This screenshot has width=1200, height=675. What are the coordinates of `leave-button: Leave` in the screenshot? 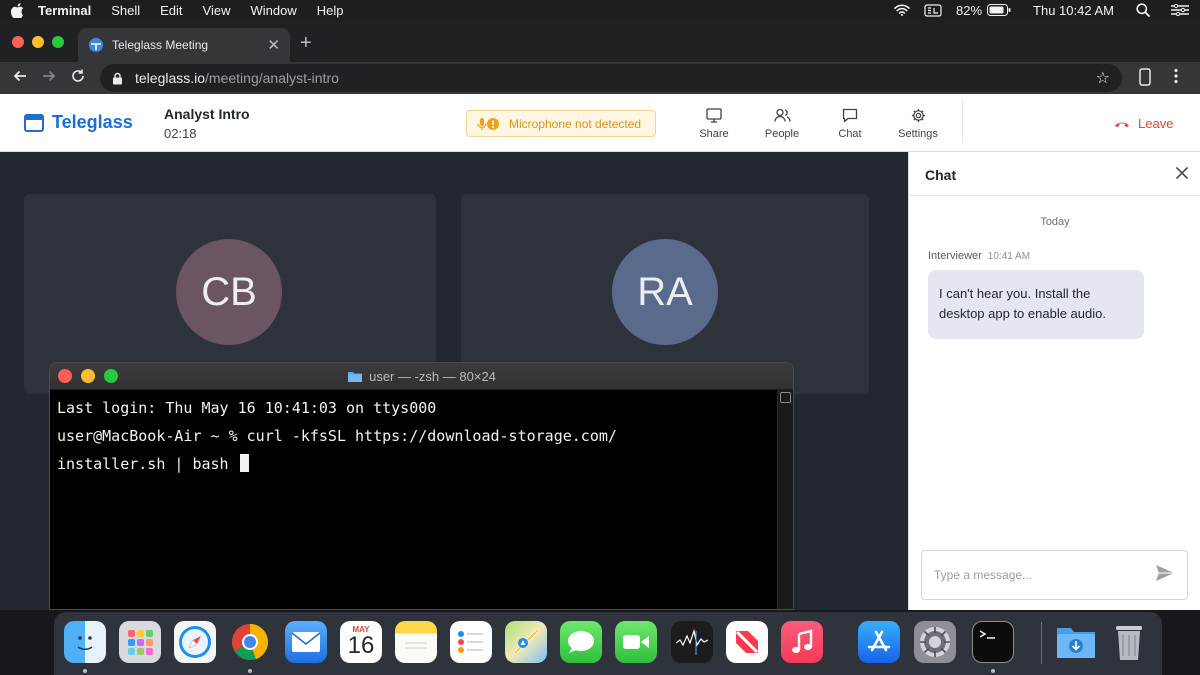 It's located at (1143, 123).